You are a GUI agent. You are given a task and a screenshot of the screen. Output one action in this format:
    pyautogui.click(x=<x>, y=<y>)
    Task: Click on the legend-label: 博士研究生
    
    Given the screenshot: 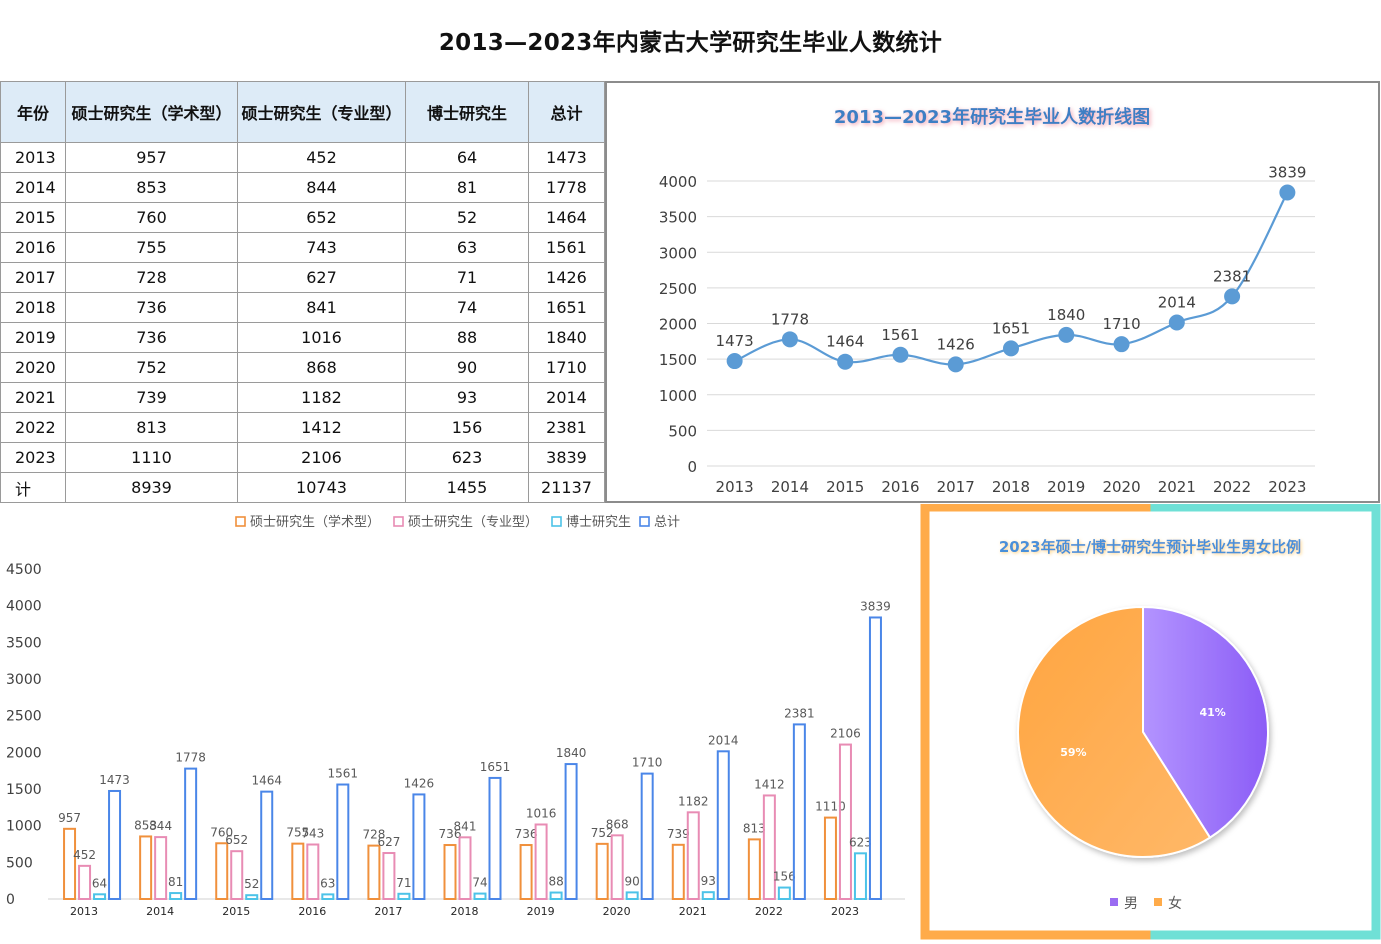 What is the action you would take?
    pyautogui.click(x=598, y=522)
    